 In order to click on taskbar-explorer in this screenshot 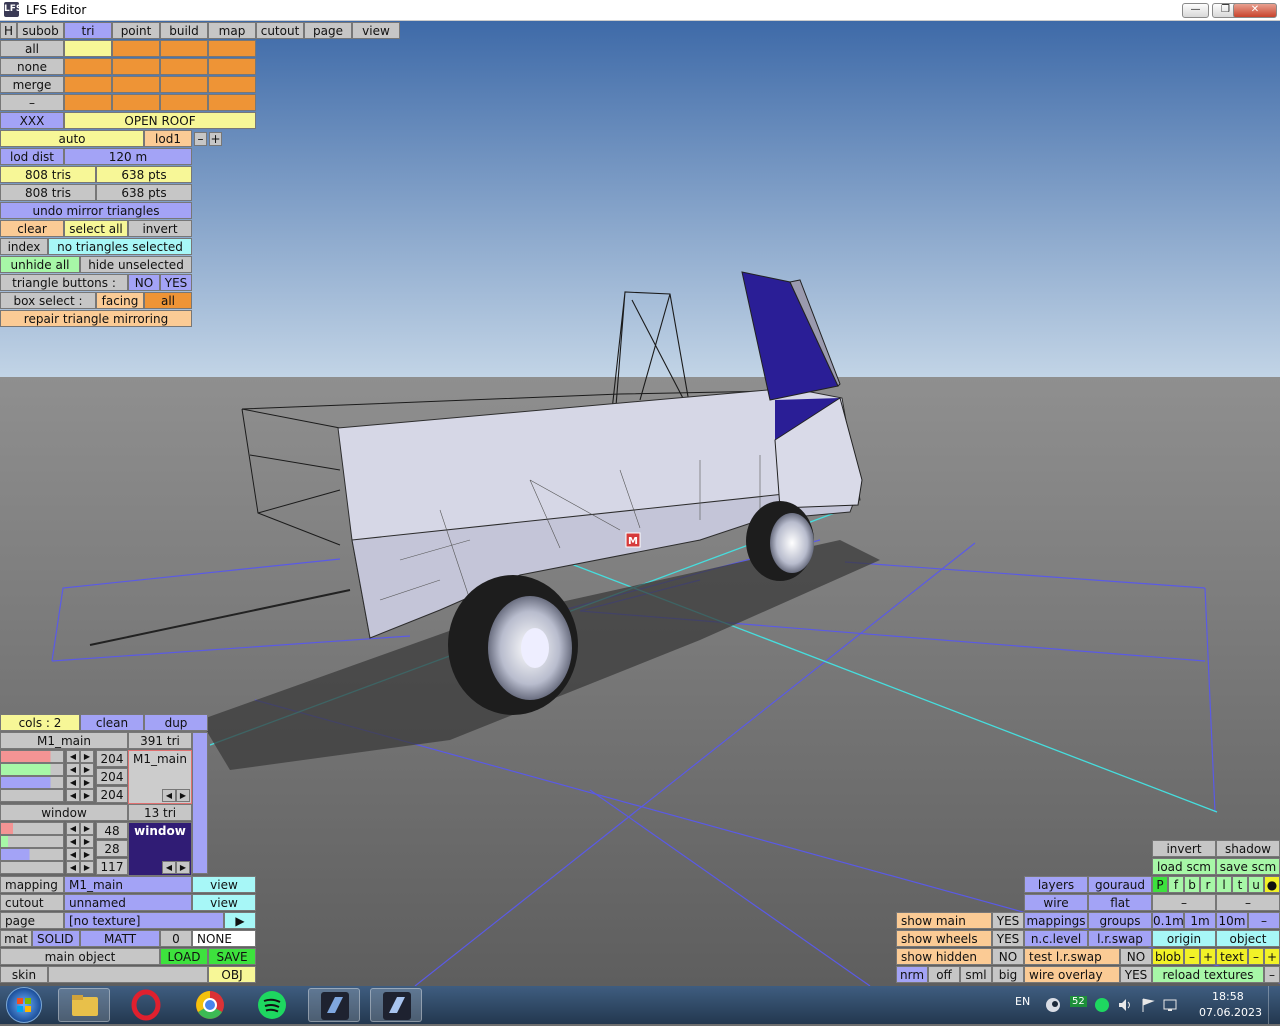, I will do `click(84, 1005)`.